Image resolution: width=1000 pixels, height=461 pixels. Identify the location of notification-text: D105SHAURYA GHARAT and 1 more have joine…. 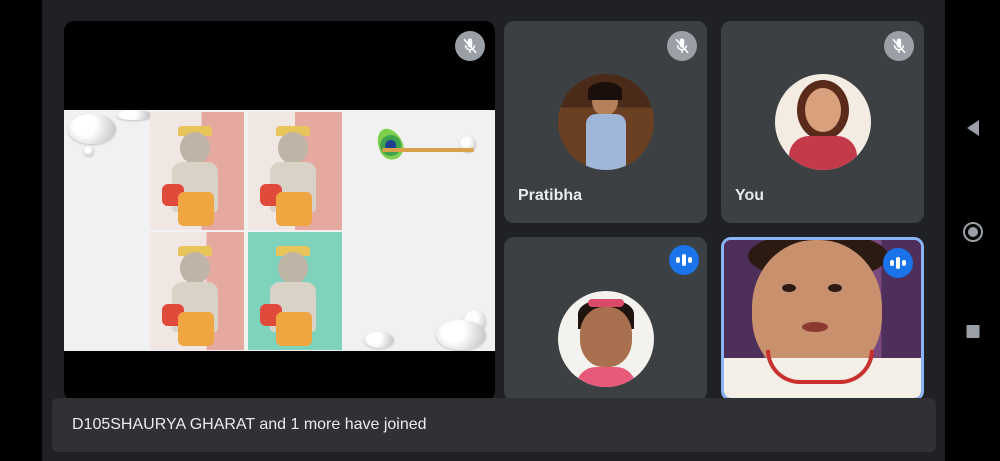
(249, 424).